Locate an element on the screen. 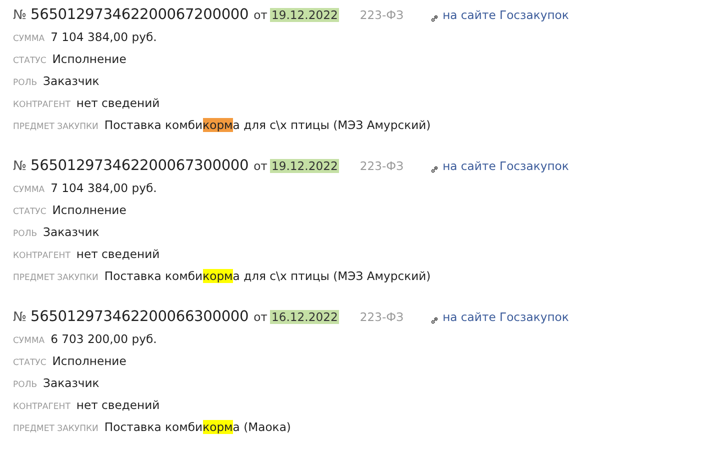  procurement-subject: Поставка комбикорма (Маока) is located at coordinates (197, 427).